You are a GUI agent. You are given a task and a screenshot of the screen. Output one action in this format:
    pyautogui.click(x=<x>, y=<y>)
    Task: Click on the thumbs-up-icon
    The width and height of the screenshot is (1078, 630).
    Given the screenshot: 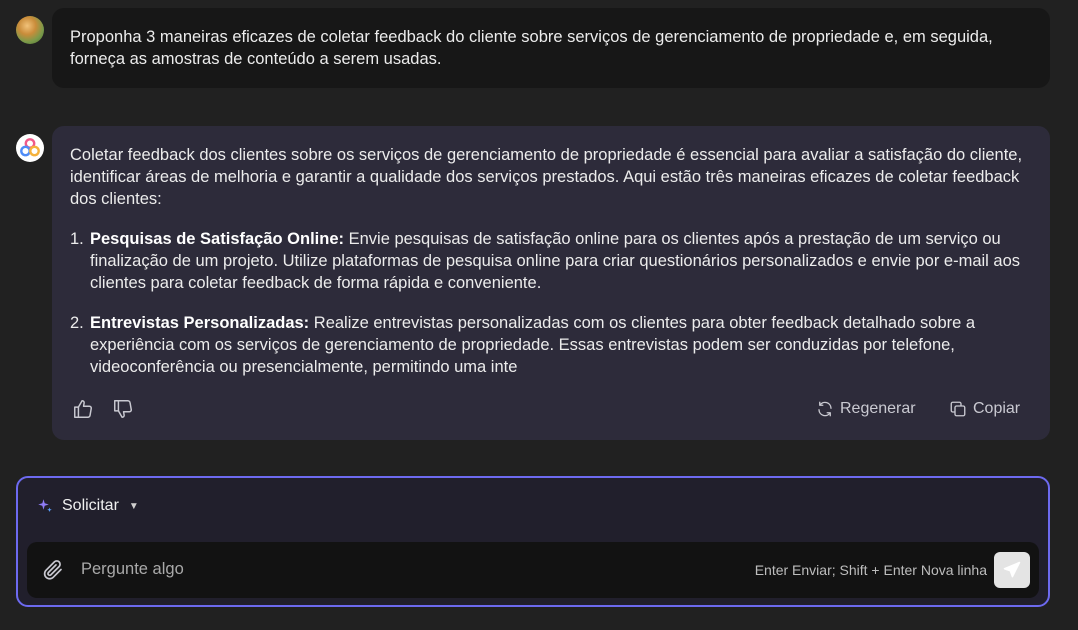 What is the action you would take?
    pyautogui.click(x=83, y=409)
    